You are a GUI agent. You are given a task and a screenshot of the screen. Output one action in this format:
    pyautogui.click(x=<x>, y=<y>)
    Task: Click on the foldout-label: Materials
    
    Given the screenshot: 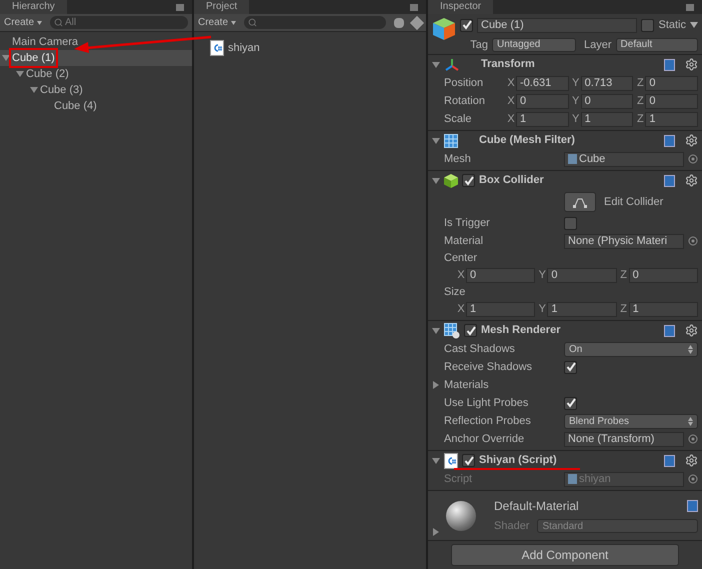 What is the action you would take?
    pyautogui.click(x=466, y=385)
    